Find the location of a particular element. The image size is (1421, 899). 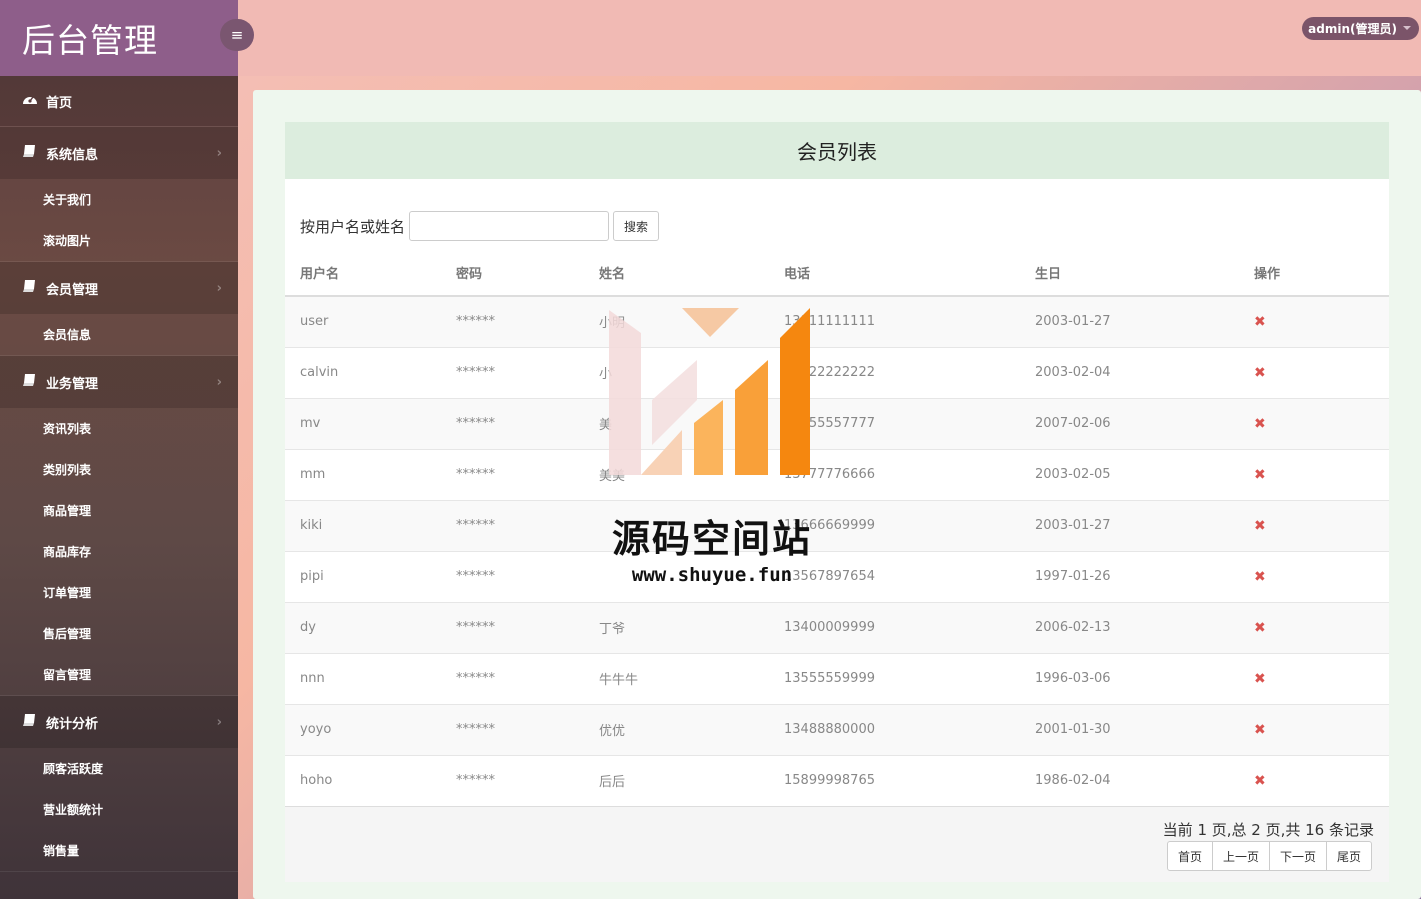

sidebar-subitem-label: 资讯列表 is located at coordinates (67, 429).